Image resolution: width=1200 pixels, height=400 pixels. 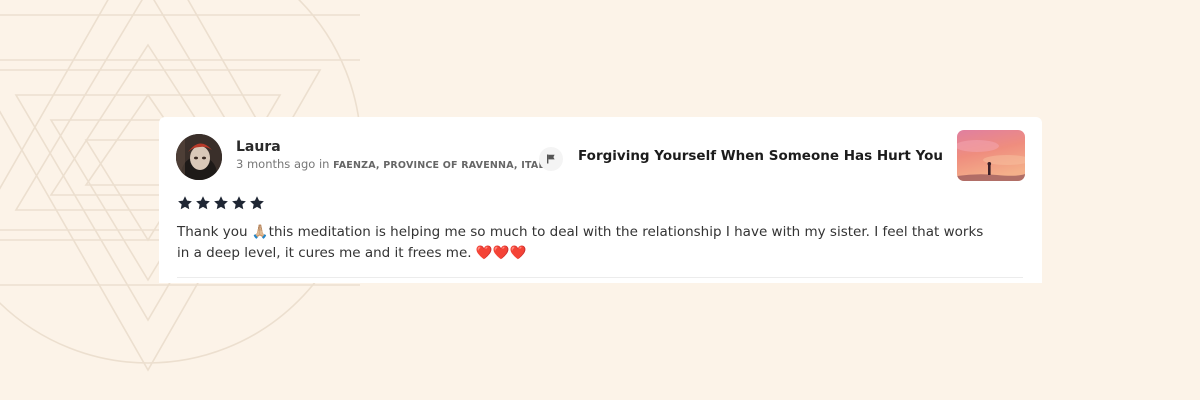 I want to click on review-location: FAENZA, PROVINCE OF RAVENNA, ITALY, so click(x=442, y=165).